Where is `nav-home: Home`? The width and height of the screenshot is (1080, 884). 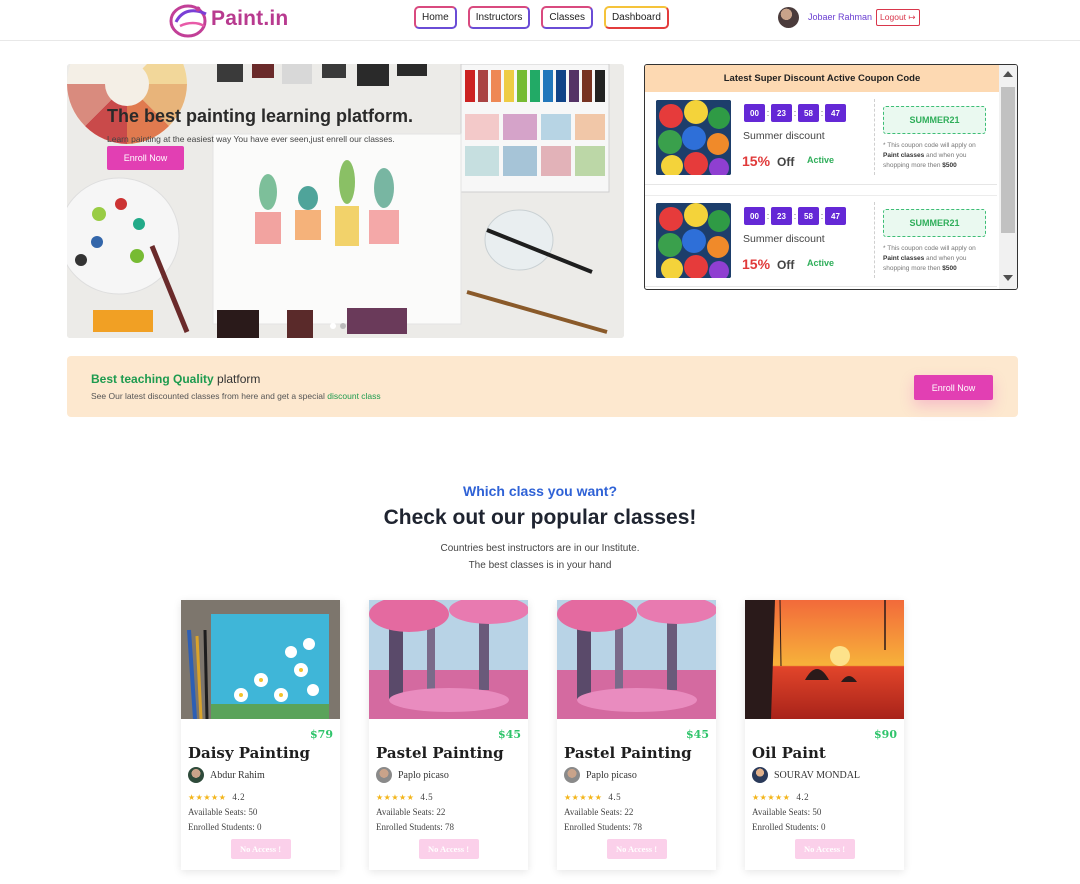 nav-home: Home is located at coordinates (435, 17).